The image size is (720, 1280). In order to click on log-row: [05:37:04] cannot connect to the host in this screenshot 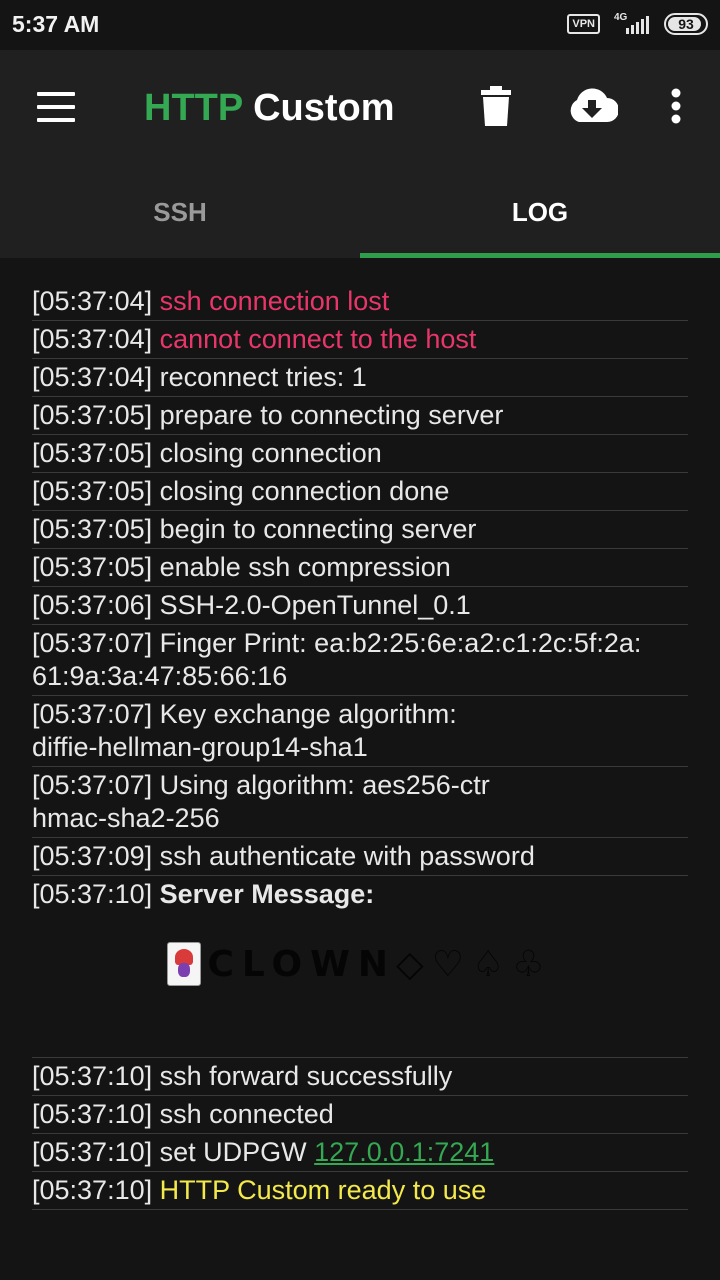, I will do `click(360, 340)`.